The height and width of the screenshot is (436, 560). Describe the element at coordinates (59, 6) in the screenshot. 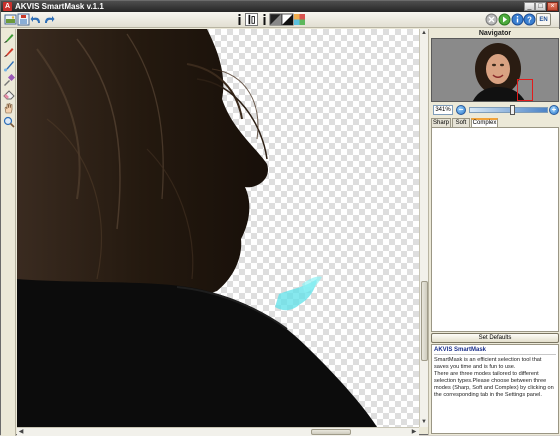

I see `window-title: AKVIS SmartMask v.1.1` at that location.